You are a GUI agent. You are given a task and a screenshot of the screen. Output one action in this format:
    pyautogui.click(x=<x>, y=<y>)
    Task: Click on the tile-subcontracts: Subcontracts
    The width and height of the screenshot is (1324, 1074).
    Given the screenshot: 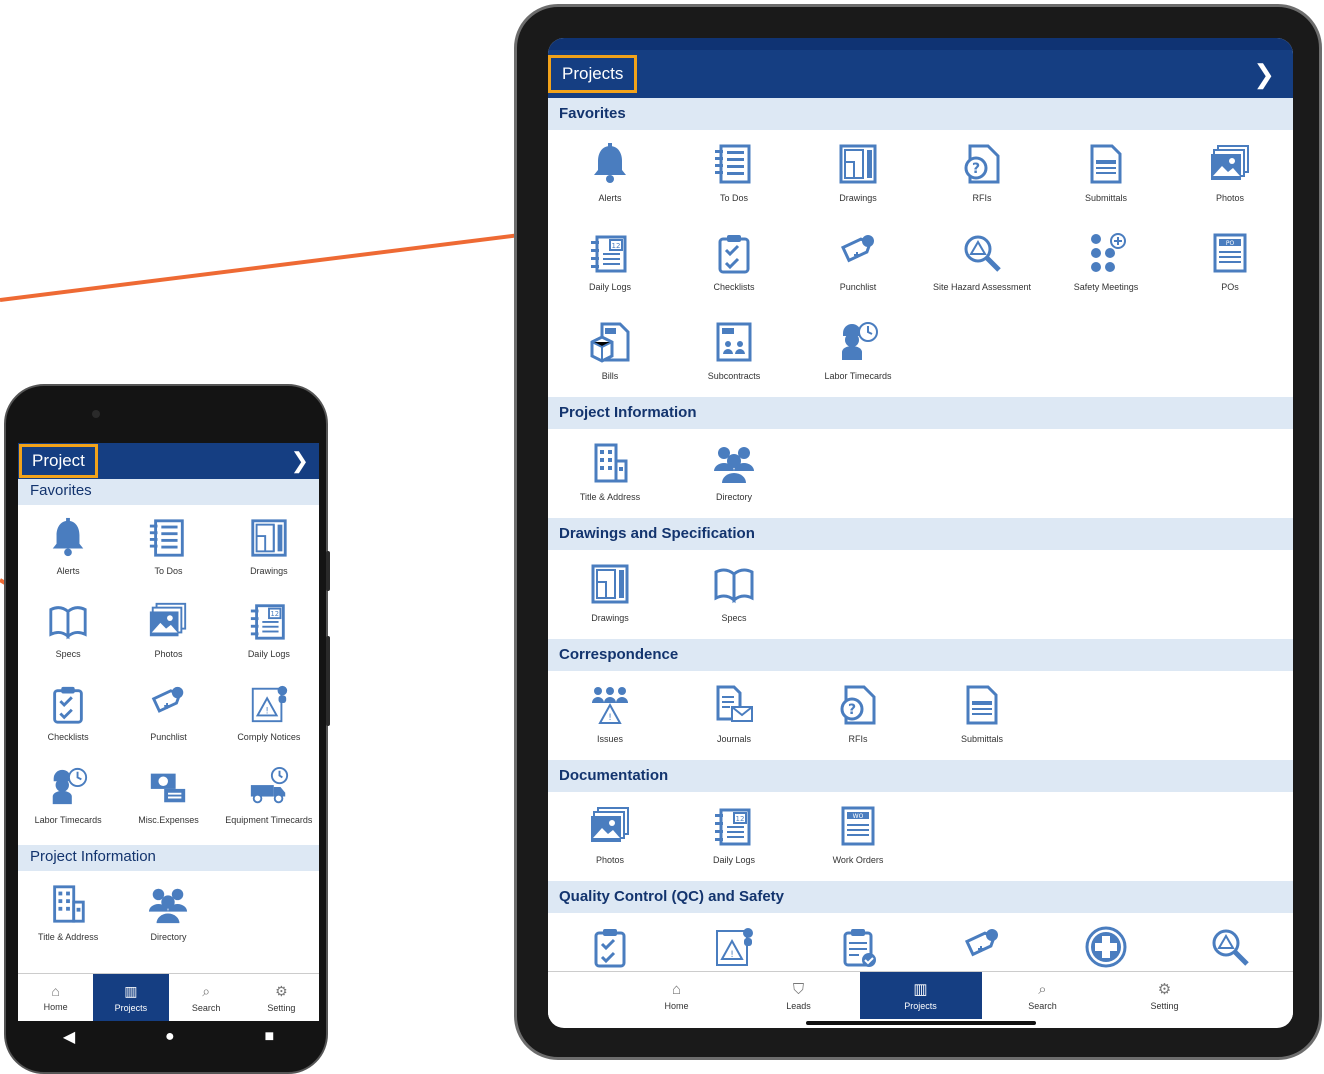 What is the action you would take?
    pyautogui.click(x=734, y=352)
    